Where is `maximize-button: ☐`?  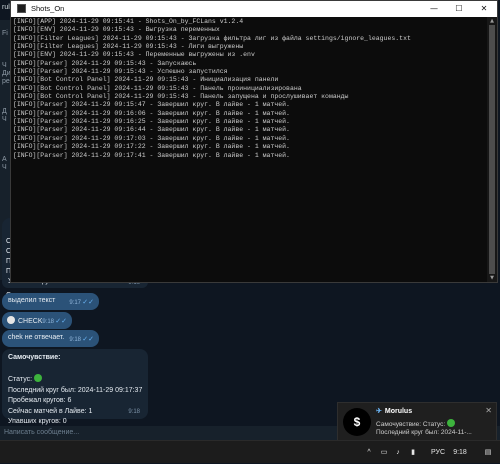 maximize-button: ☐ is located at coordinates (459, 9).